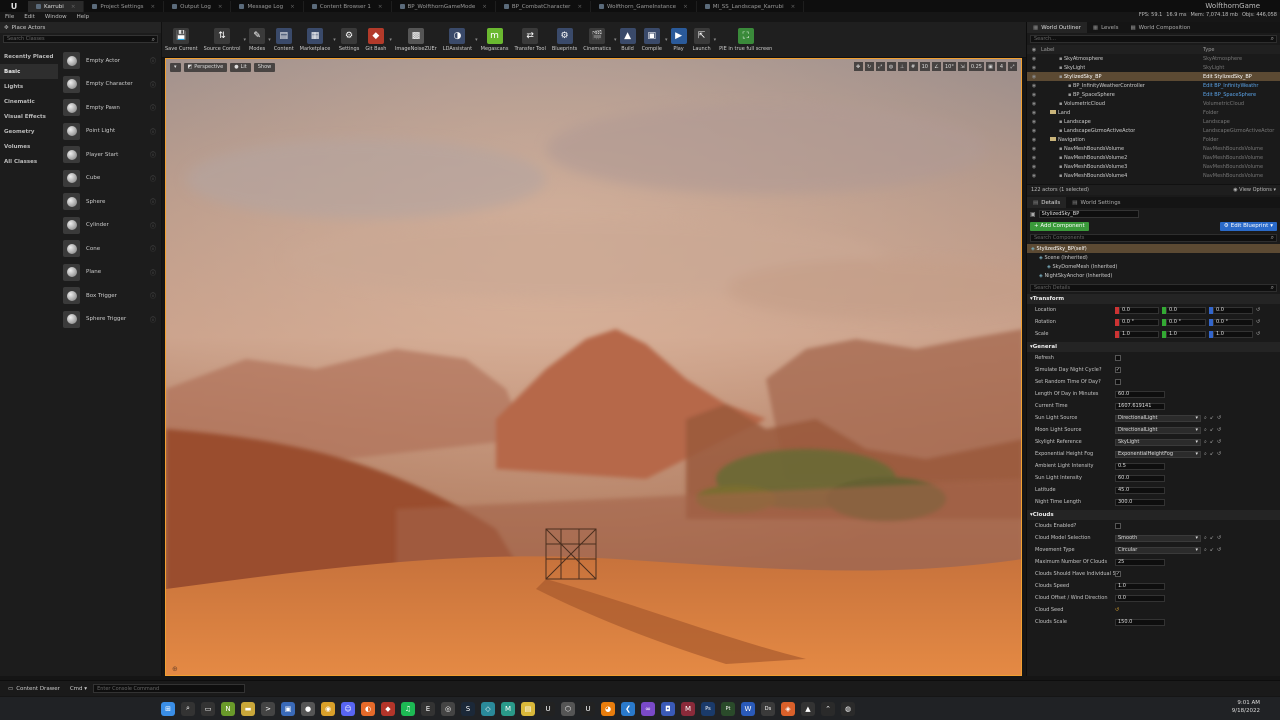 The height and width of the screenshot is (720, 1280). Describe the element at coordinates (1240, 95) in the screenshot. I see `outliner-row-type: Edit BP_SpaceSphere` at that location.